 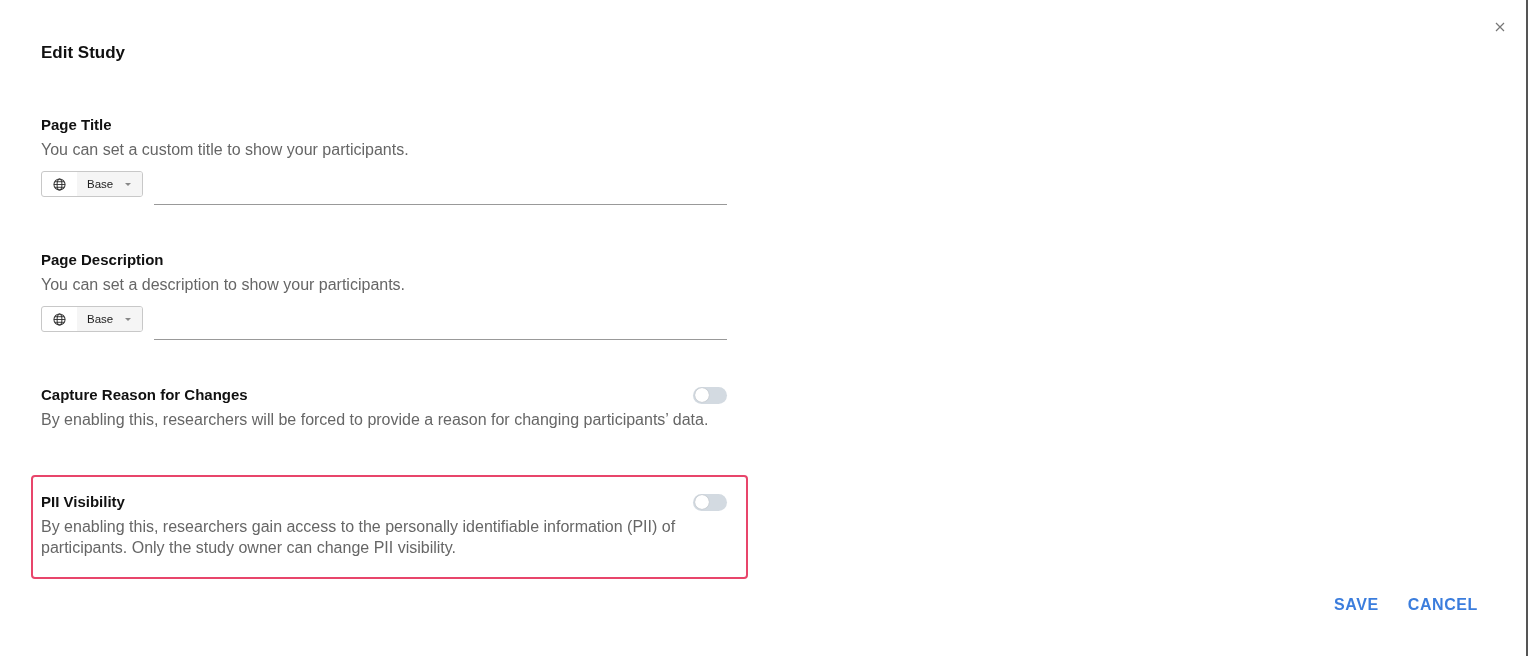 What do you see at coordinates (224, 285) in the screenshot?
I see `section-description: You can set a description to show your participants.` at bounding box center [224, 285].